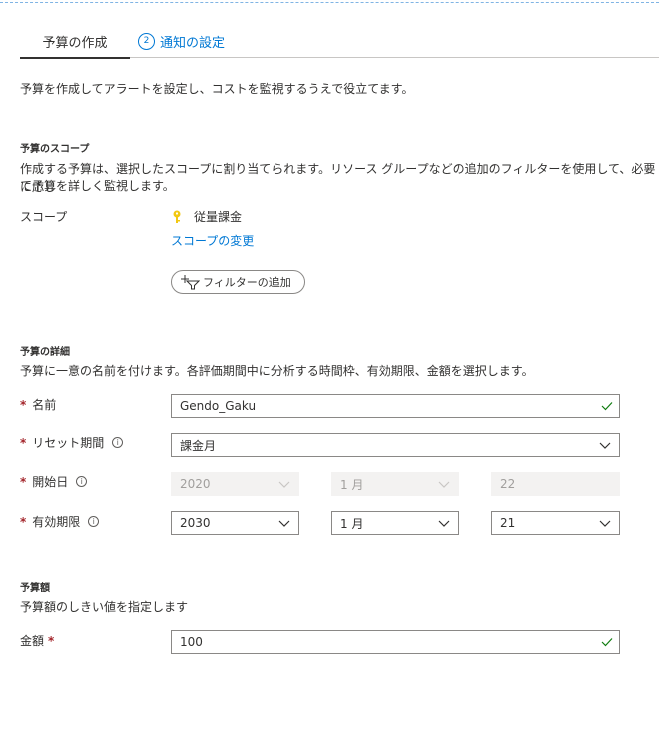 The width and height of the screenshot is (659, 735). Describe the element at coordinates (190, 282) in the screenshot. I see `add-filter-icon` at that location.